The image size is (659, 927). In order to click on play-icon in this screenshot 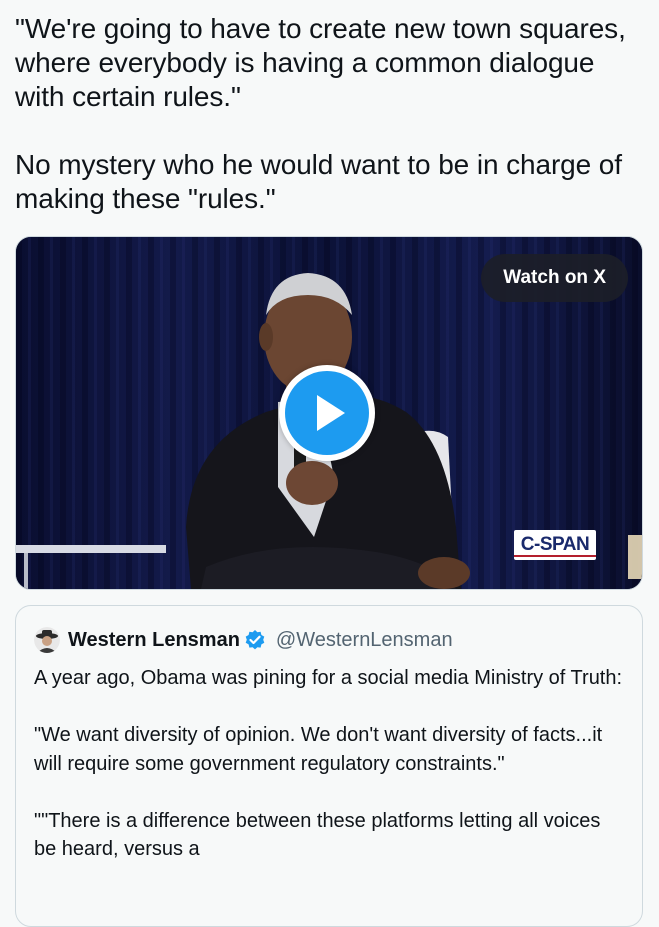, I will do `click(331, 413)`.